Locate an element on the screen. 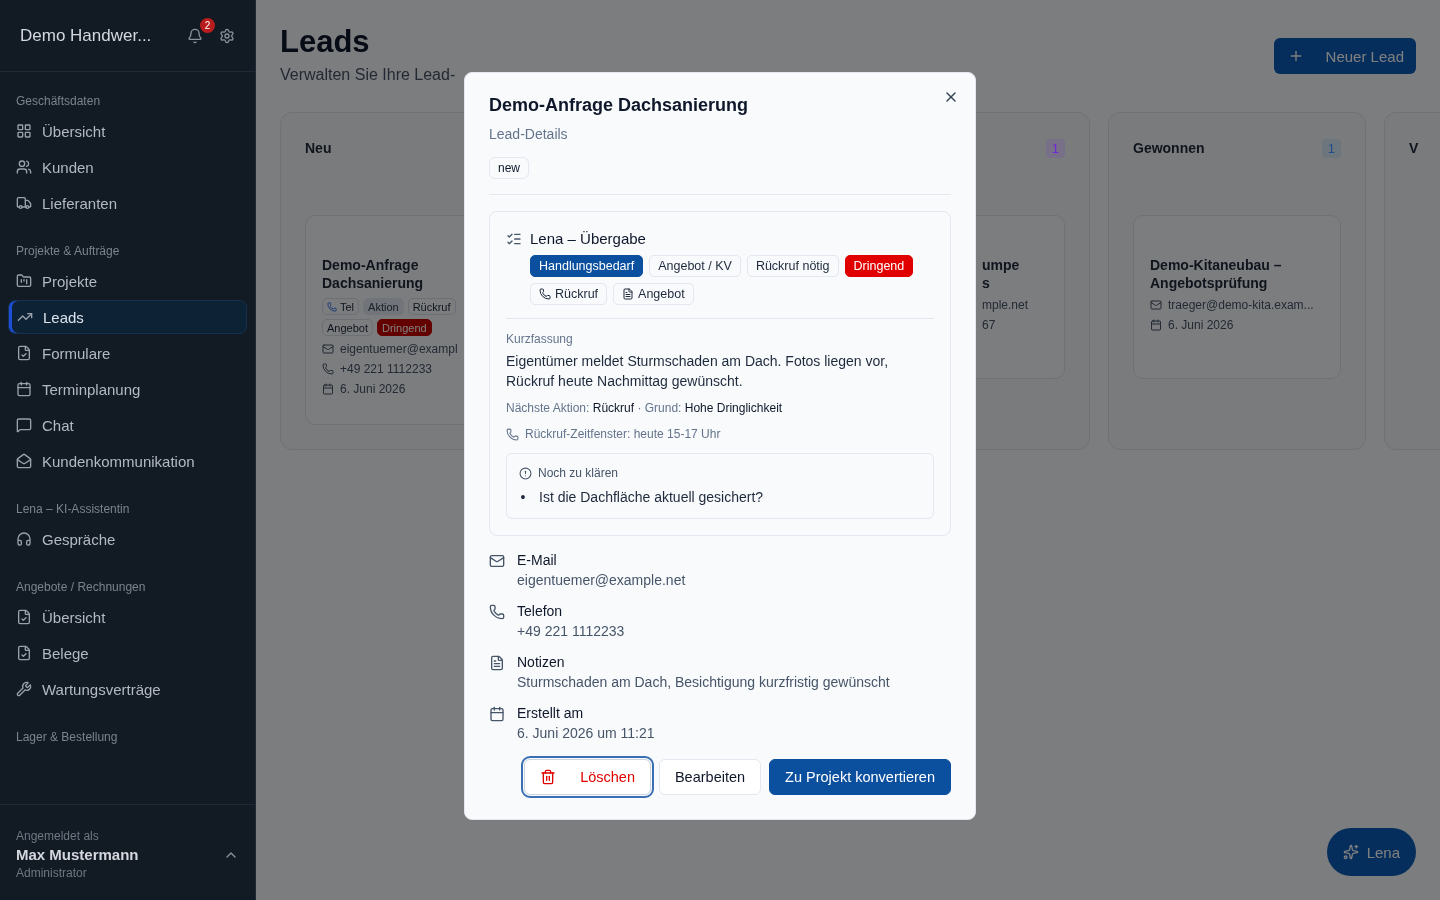 The width and height of the screenshot is (1440, 900). detail-label: E-Mail is located at coordinates (537, 560).